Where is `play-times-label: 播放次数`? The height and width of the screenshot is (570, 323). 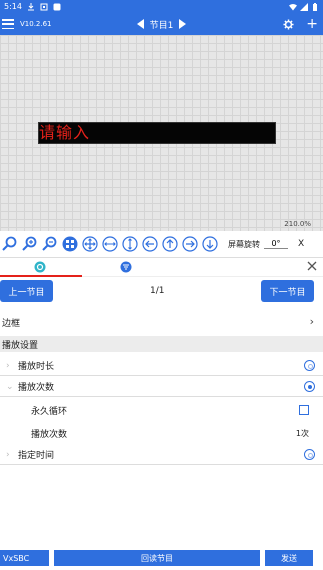
play-times-label: 播放次数 is located at coordinates (36, 388).